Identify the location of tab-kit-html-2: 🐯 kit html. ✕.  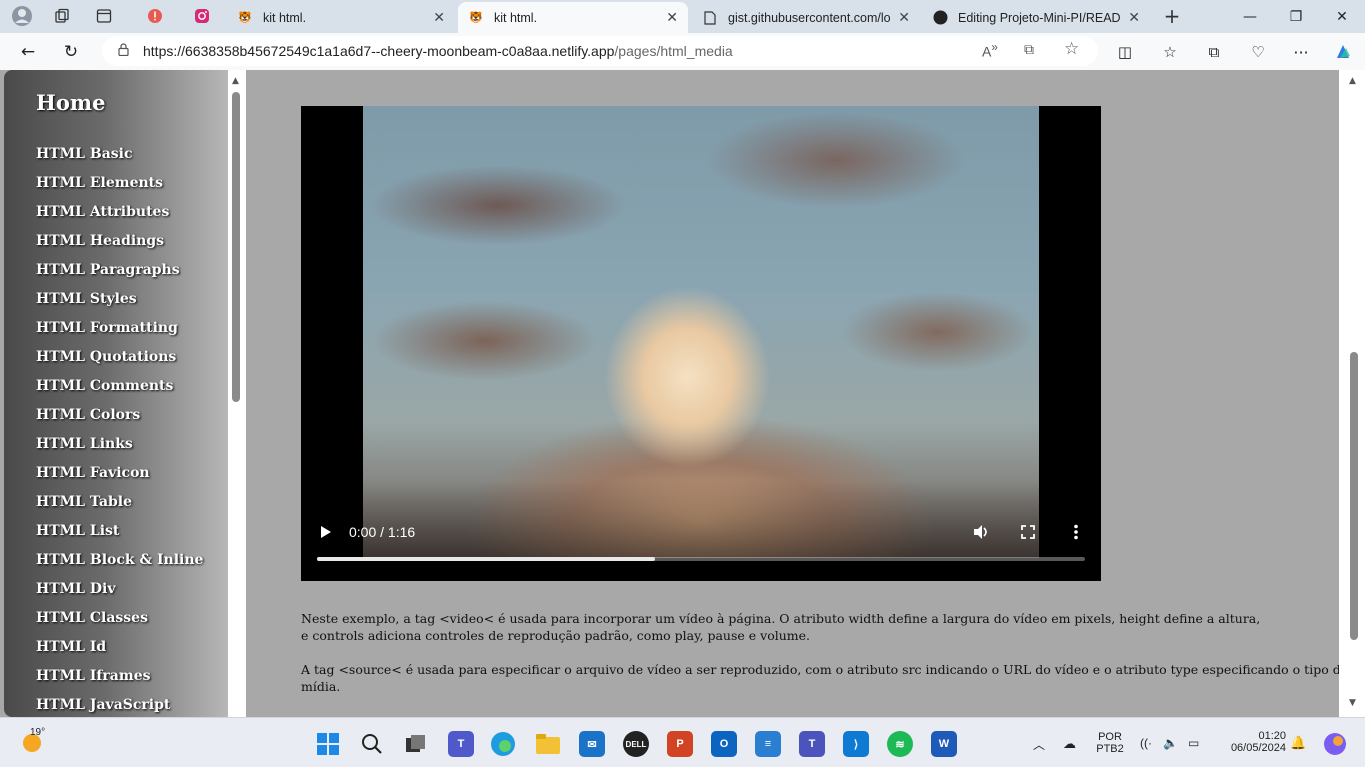
(573, 17).